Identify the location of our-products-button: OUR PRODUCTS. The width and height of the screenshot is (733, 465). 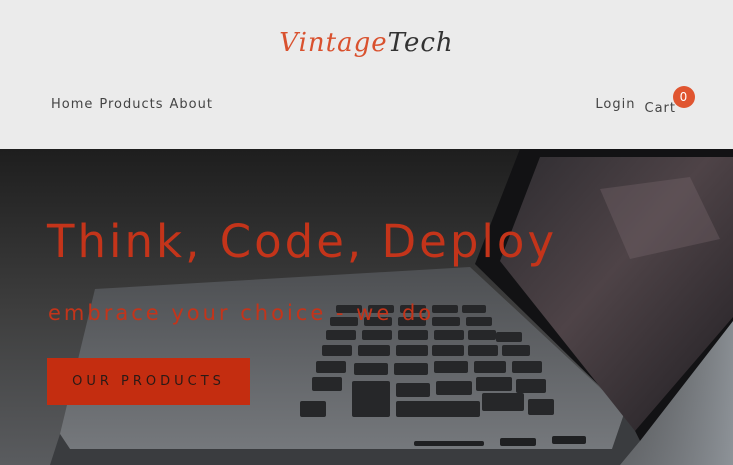
(148, 381).